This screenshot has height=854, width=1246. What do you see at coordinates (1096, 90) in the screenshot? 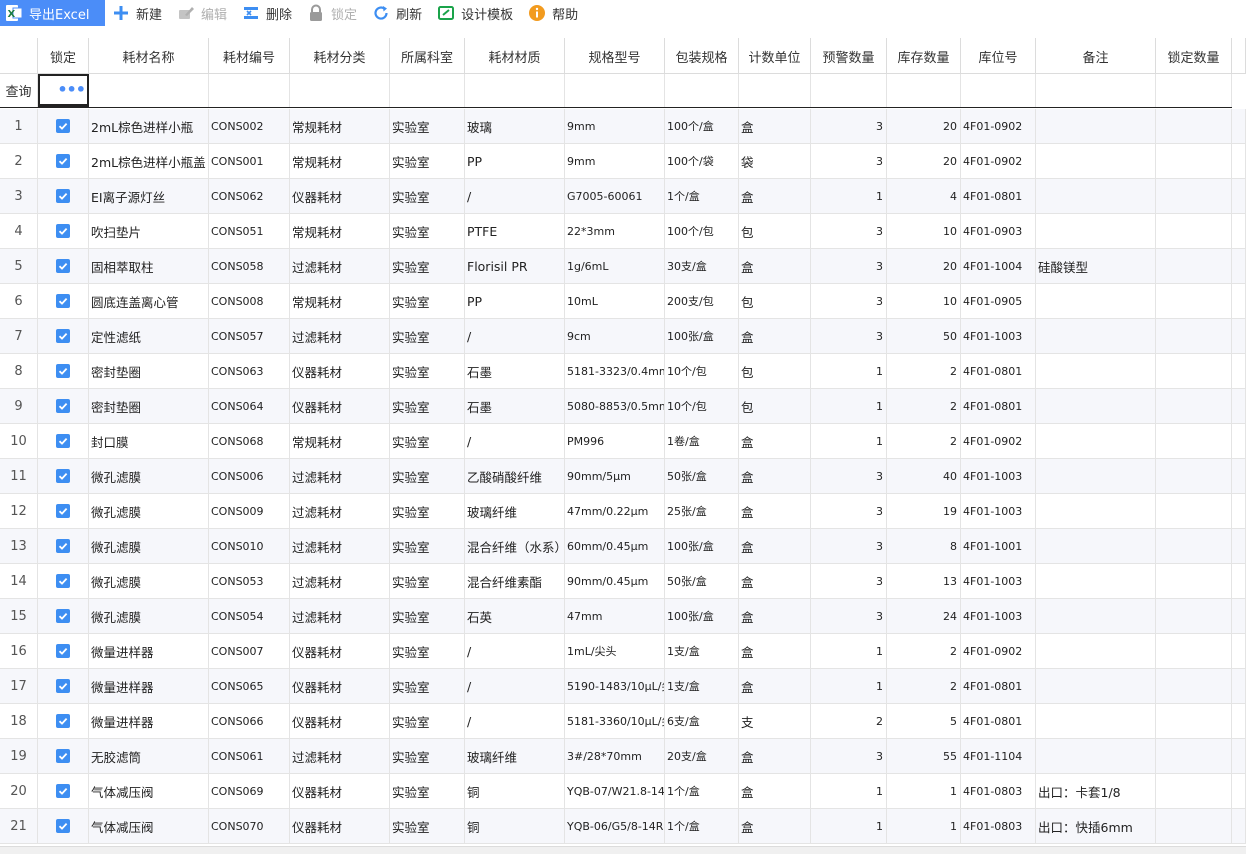
I see `query-filter-note` at bounding box center [1096, 90].